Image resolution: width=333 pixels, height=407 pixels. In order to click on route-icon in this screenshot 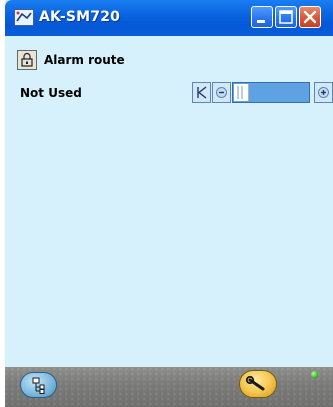, I will do `click(27, 60)`.